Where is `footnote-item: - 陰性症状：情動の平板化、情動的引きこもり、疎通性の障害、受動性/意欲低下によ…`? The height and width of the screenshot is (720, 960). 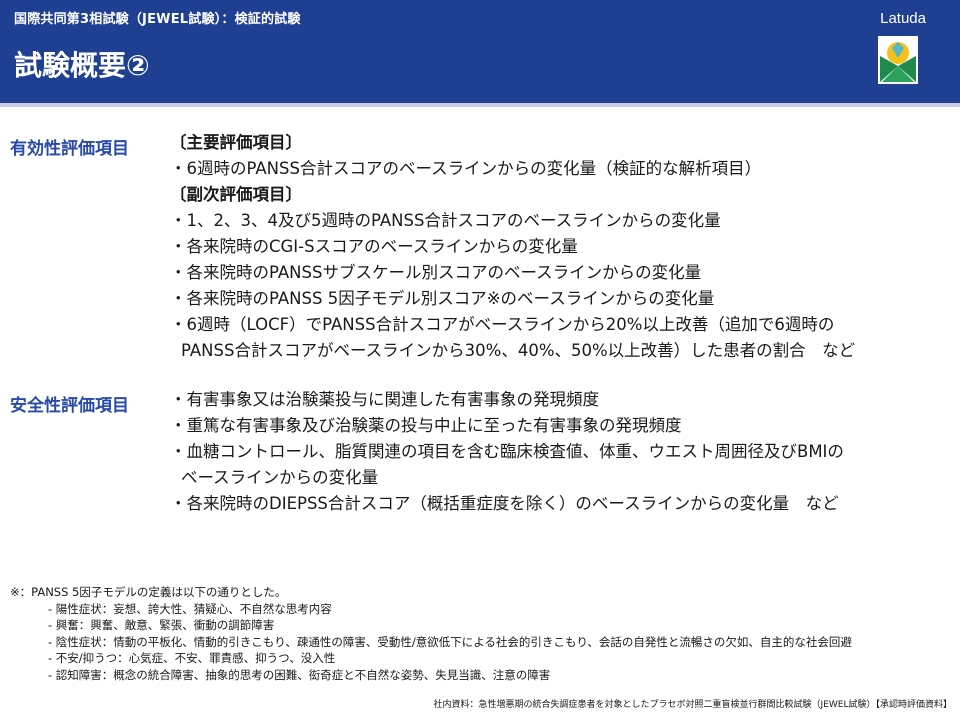
footnote-item: - 陰性症状：情動の平板化、情動的引きこもり、疎通性の障害、受動性/意欲低下によ… is located at coordinates (450, 641).